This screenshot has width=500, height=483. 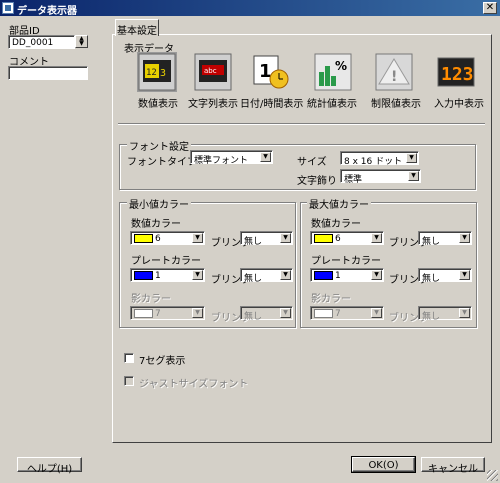 What do you see at coordinates (312, 162) in the screenshot?
I see `size-label: サイズ` at bounding box center [312, 162].